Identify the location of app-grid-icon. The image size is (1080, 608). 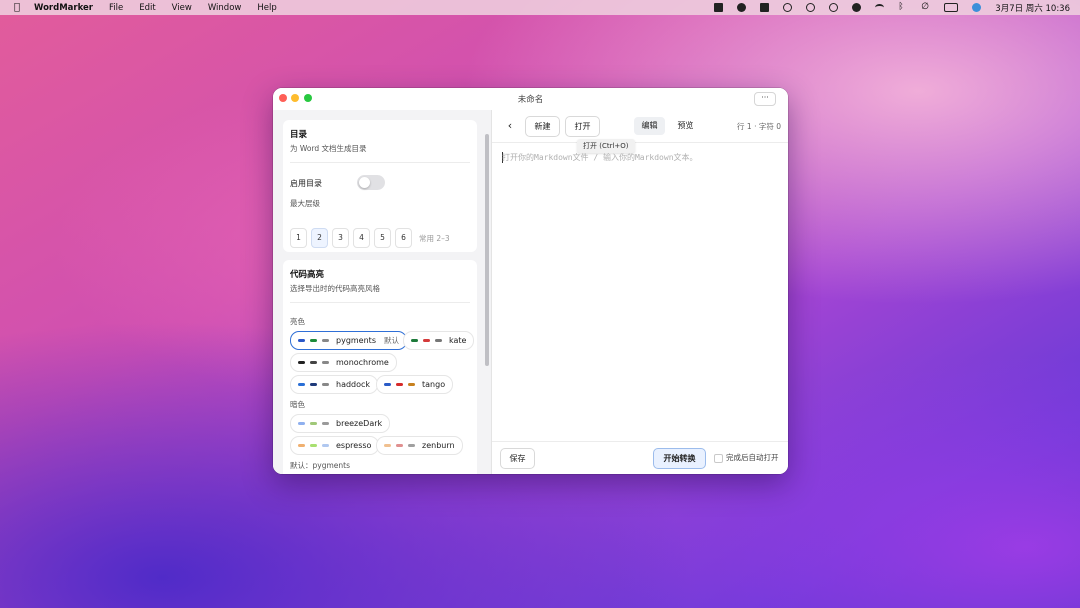
(719, 7).